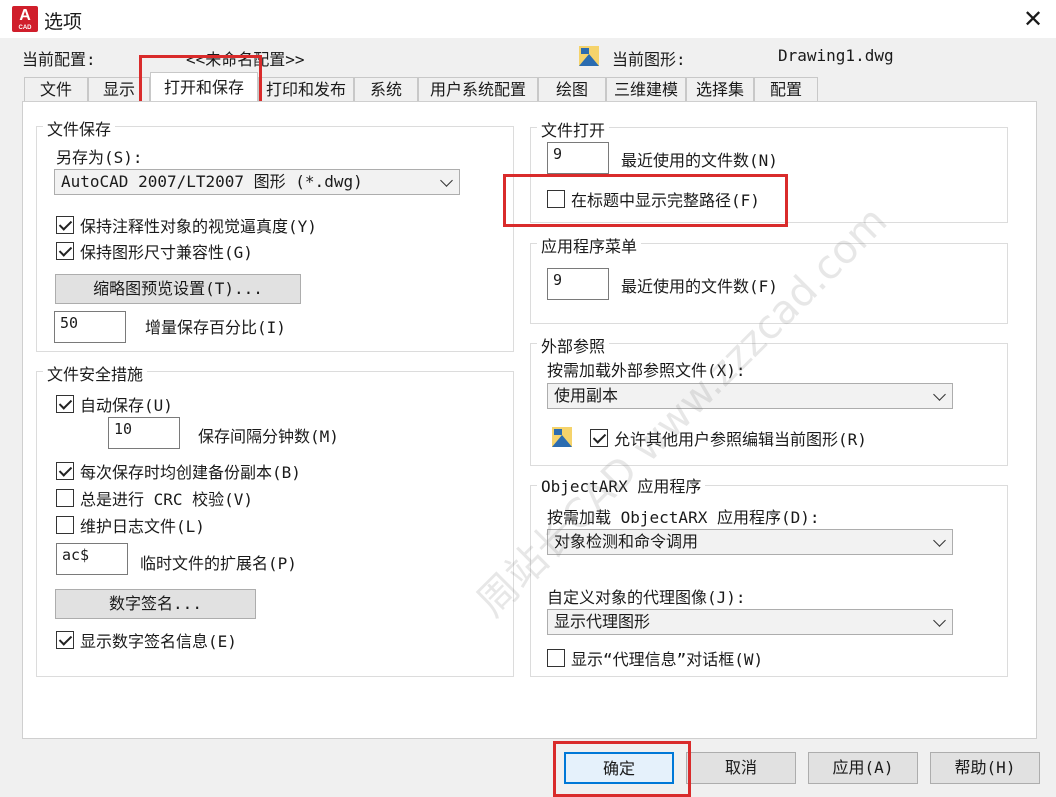 Image resolution: width=1056 pixels, height=797 pixels. What do you see at coordinates (56, 89) in the screenshot?
I see `tab-files: 文件` at bounding box center [56, 89].